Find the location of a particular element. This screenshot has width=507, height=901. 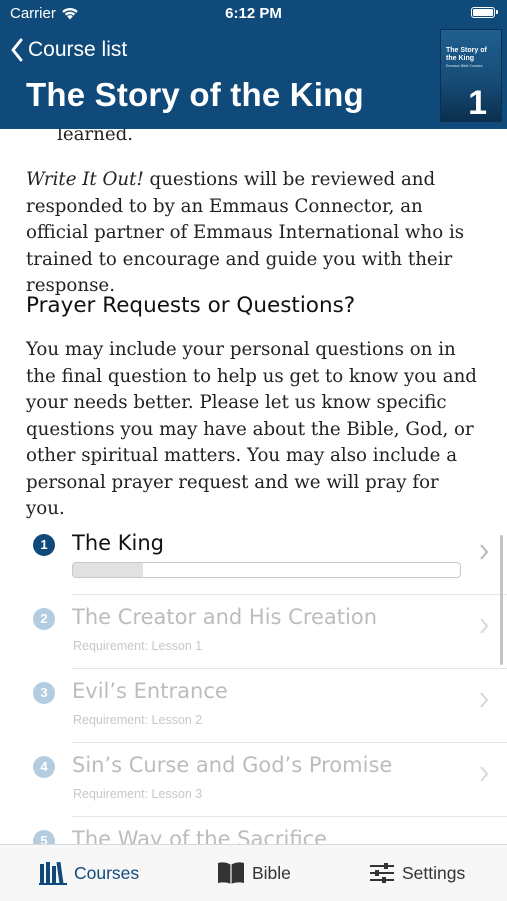

book-icon is located at coordinates (231, 873).